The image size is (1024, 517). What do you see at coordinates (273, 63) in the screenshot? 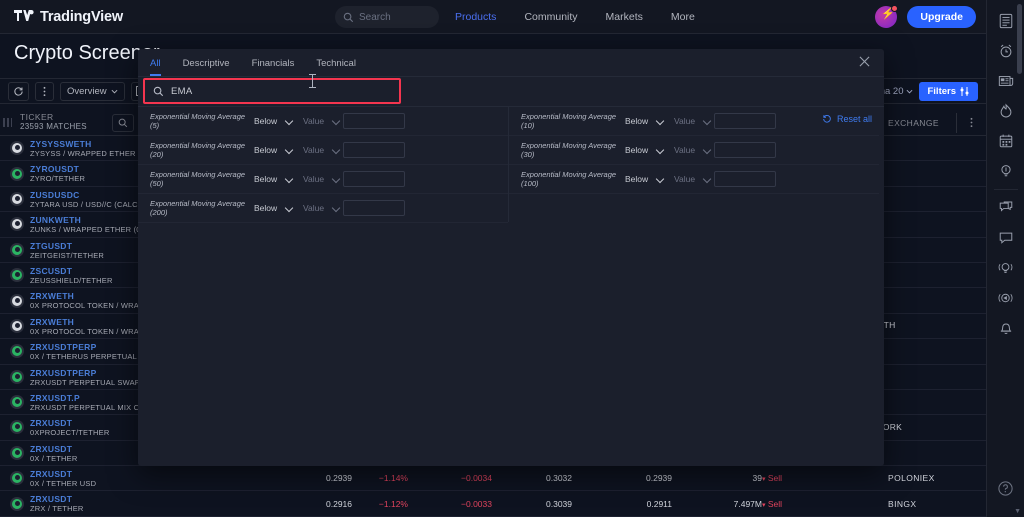
I see `tab-financials: Financials` at bounding box center [273, 63].